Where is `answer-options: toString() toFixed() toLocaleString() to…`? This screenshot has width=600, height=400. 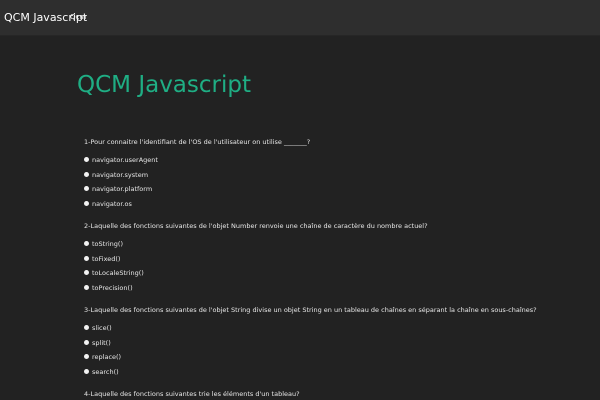 answer-options: toString() toFixed() toLocaleString() to… is located at coordinates (334, 268).